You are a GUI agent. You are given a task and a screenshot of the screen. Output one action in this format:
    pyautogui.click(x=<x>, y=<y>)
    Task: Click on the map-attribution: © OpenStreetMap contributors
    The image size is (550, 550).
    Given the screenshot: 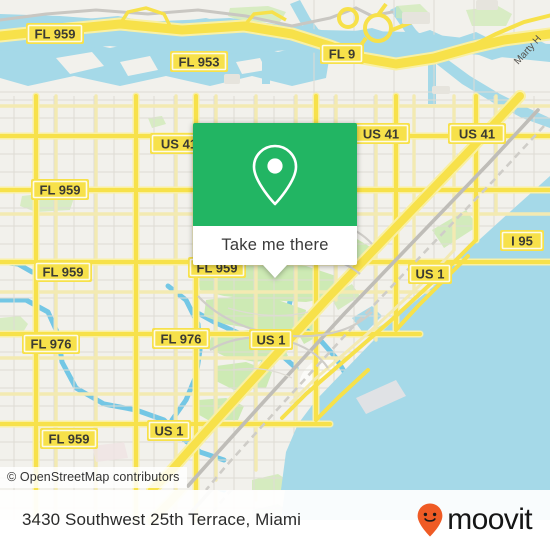 What is the action you would take?
    pyautogui.click(x=93, y=477)
    